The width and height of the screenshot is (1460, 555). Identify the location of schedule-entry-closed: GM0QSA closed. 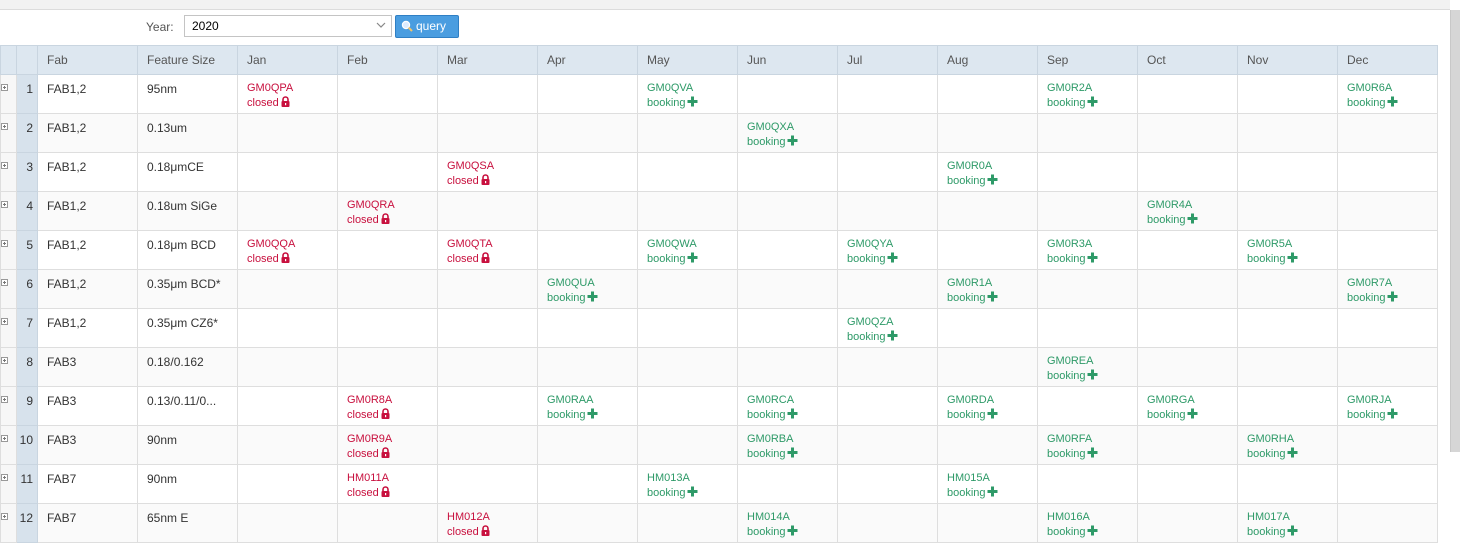
(492, 174).